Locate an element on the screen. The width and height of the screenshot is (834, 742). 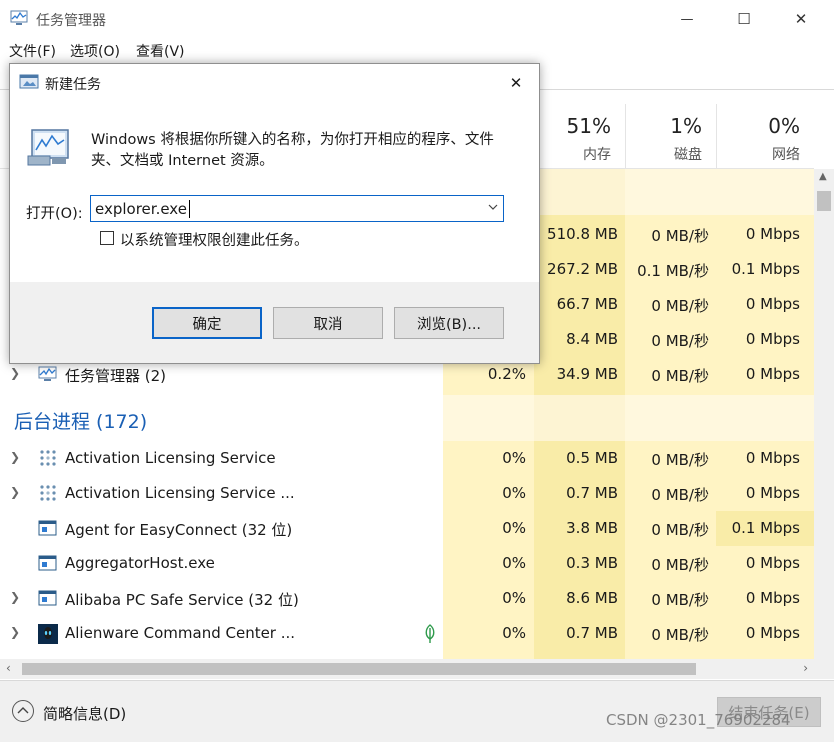
disk-cell: 0.1 MB/秒 is located at coordinates (673, 271).